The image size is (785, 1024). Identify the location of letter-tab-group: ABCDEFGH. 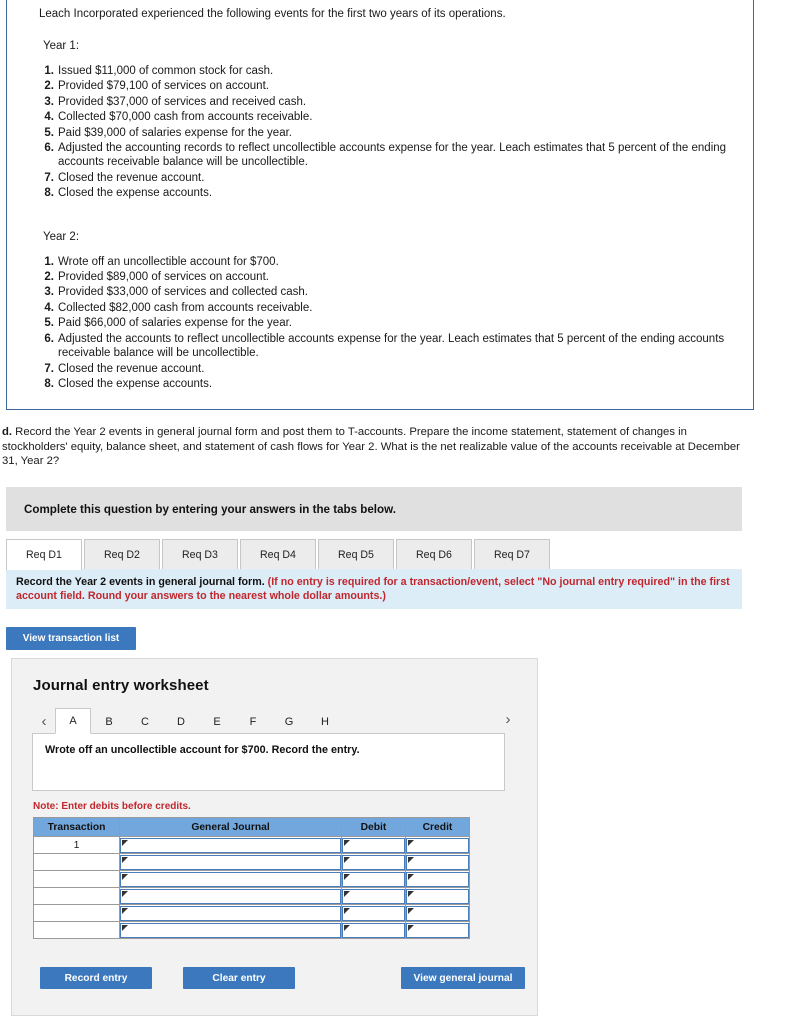
(199, 721).